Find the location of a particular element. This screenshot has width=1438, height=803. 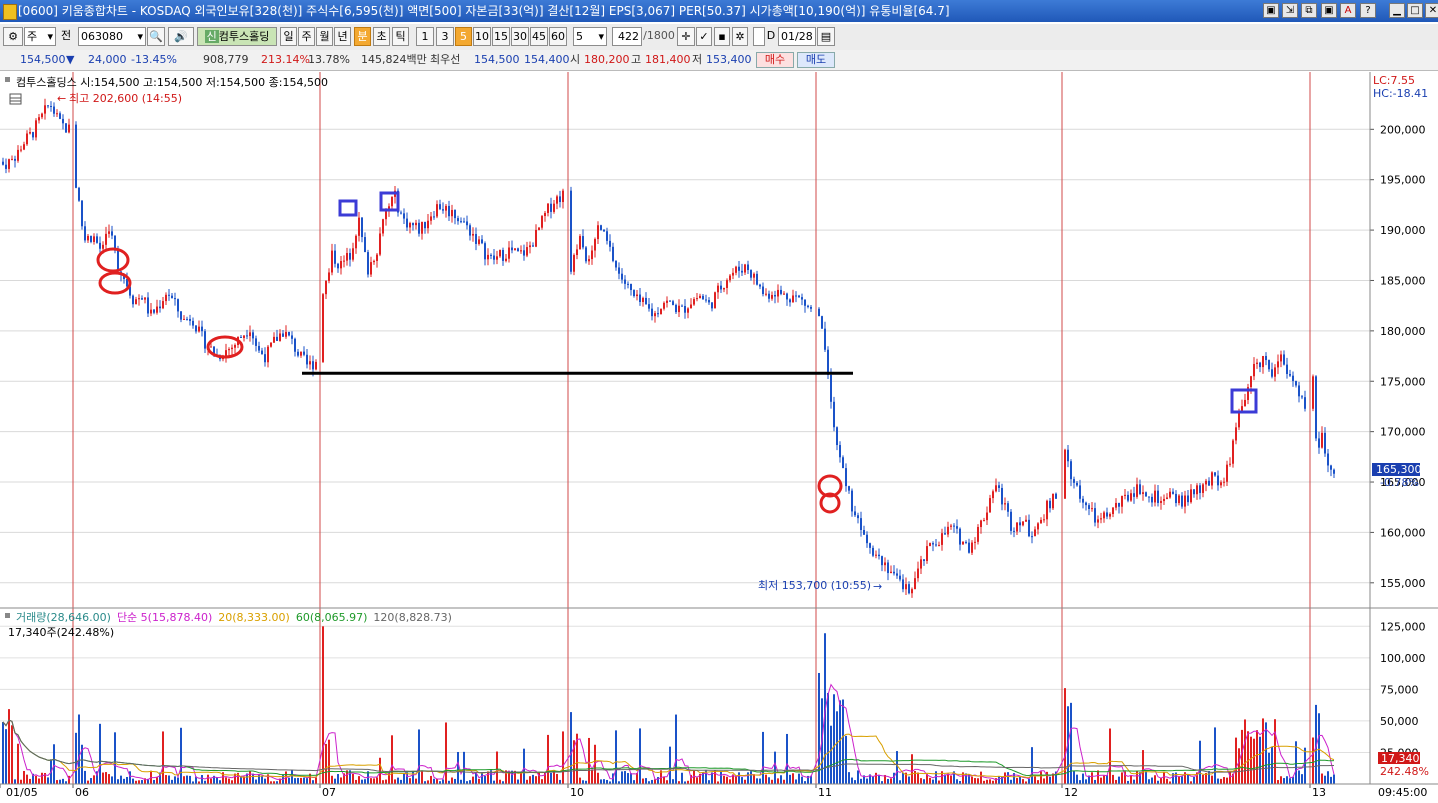

period-day-button: 일 is located at coordinates (288, 36).